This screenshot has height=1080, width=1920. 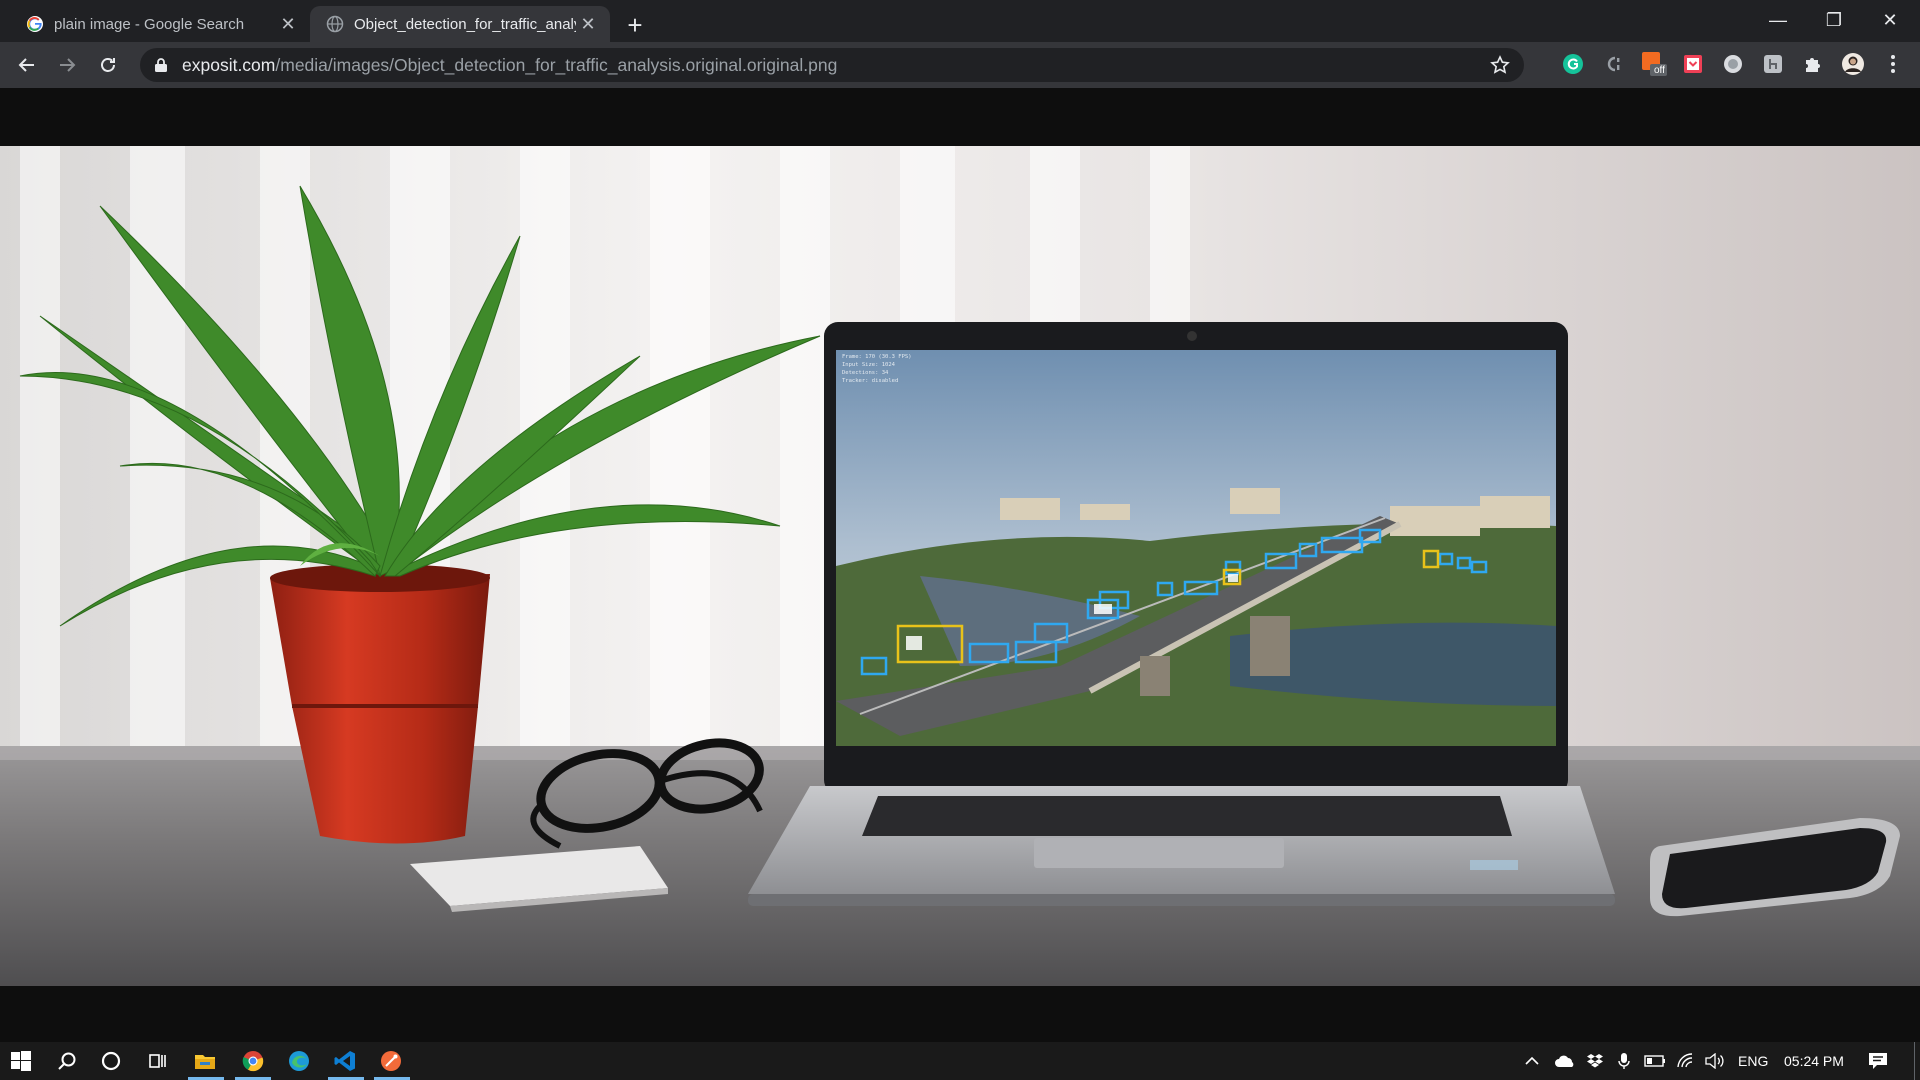 I want to click on back-arrow-icon, so click(x=26, y=65).